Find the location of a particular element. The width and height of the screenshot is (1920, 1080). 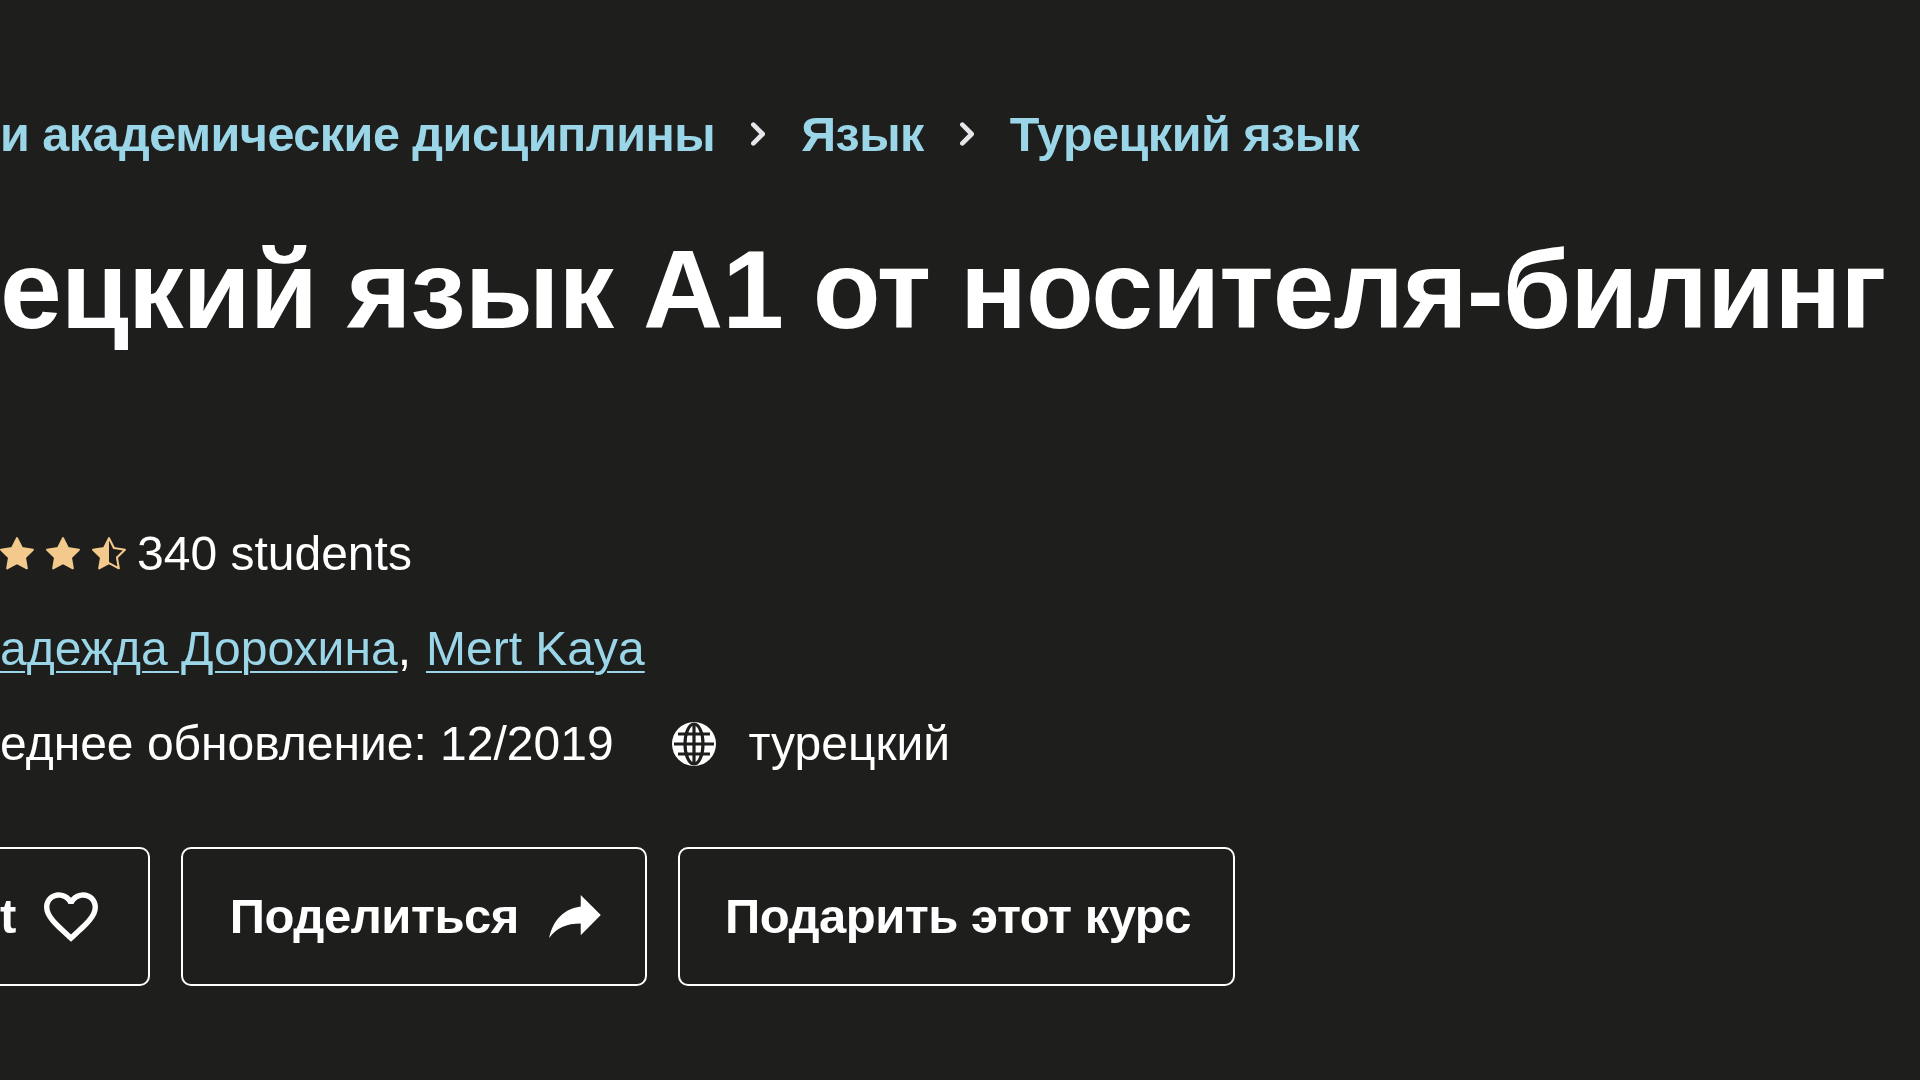

breadcrumb-link: и академические дисциплины is located at coordinates (358, 134).